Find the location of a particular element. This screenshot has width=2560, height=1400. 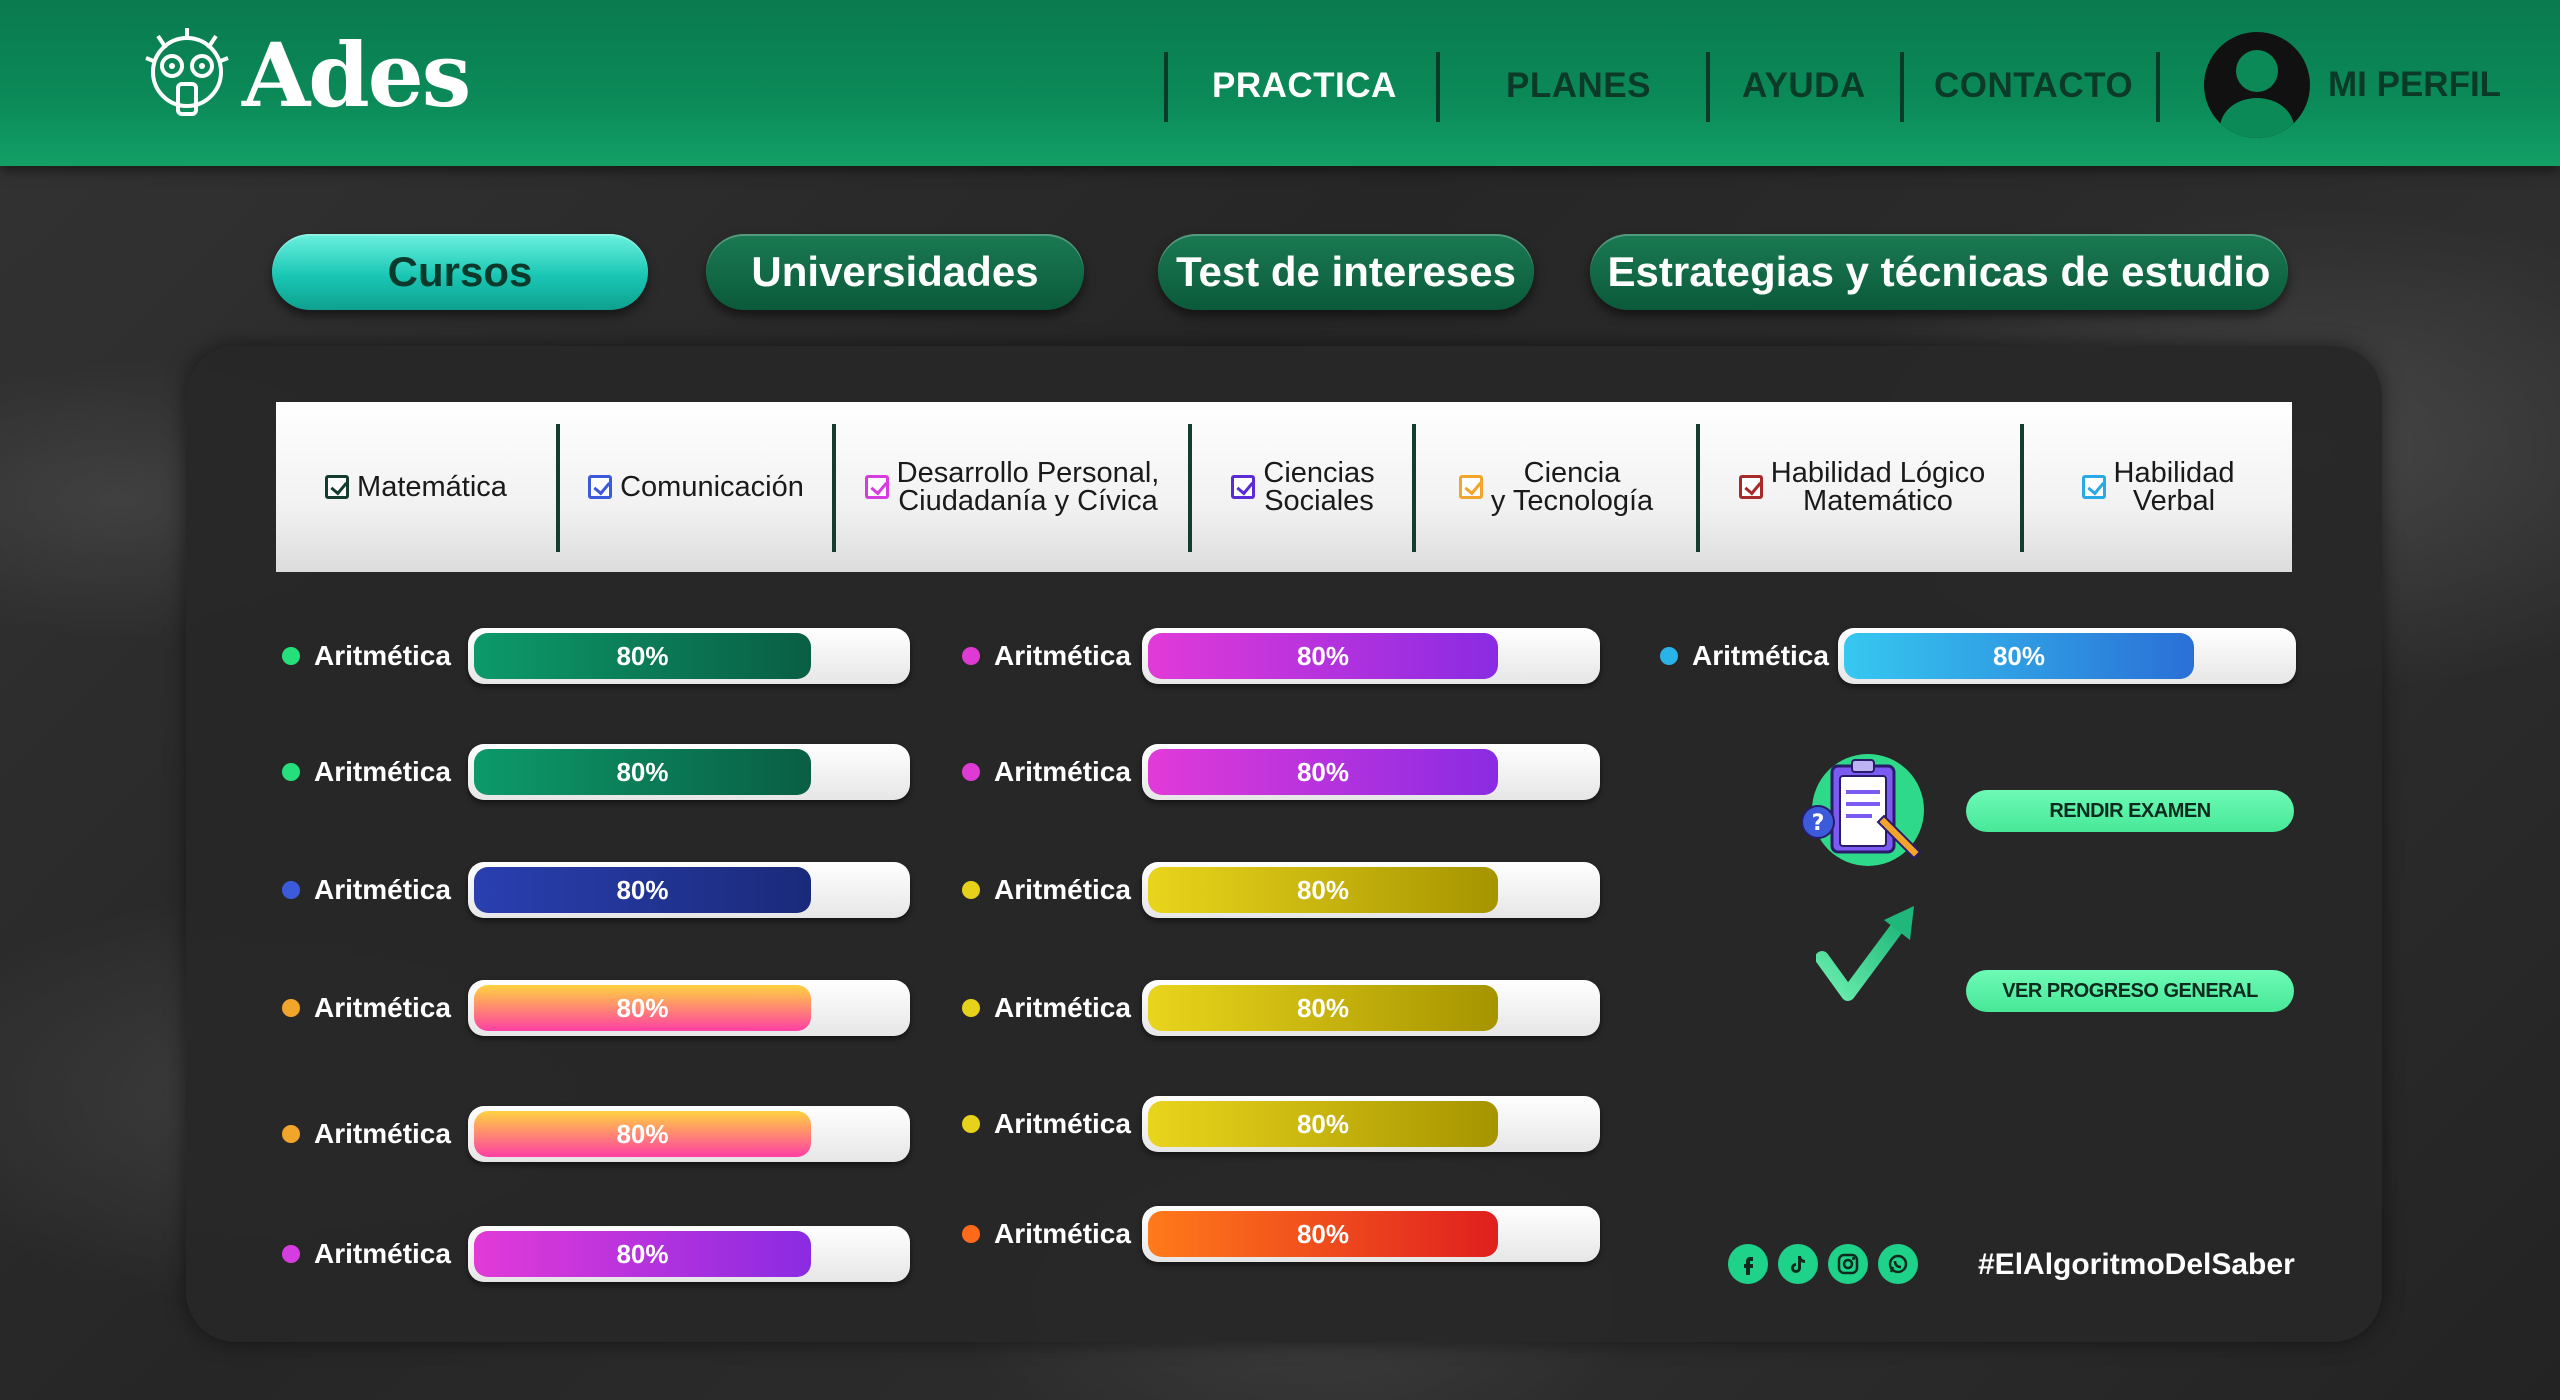

whatsapp-glyph is located at coordinates (1898, 1264).